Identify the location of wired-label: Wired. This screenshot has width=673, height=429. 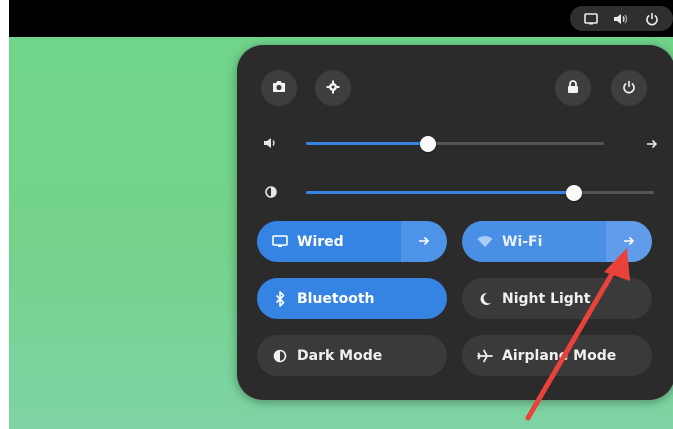
(320, 241).